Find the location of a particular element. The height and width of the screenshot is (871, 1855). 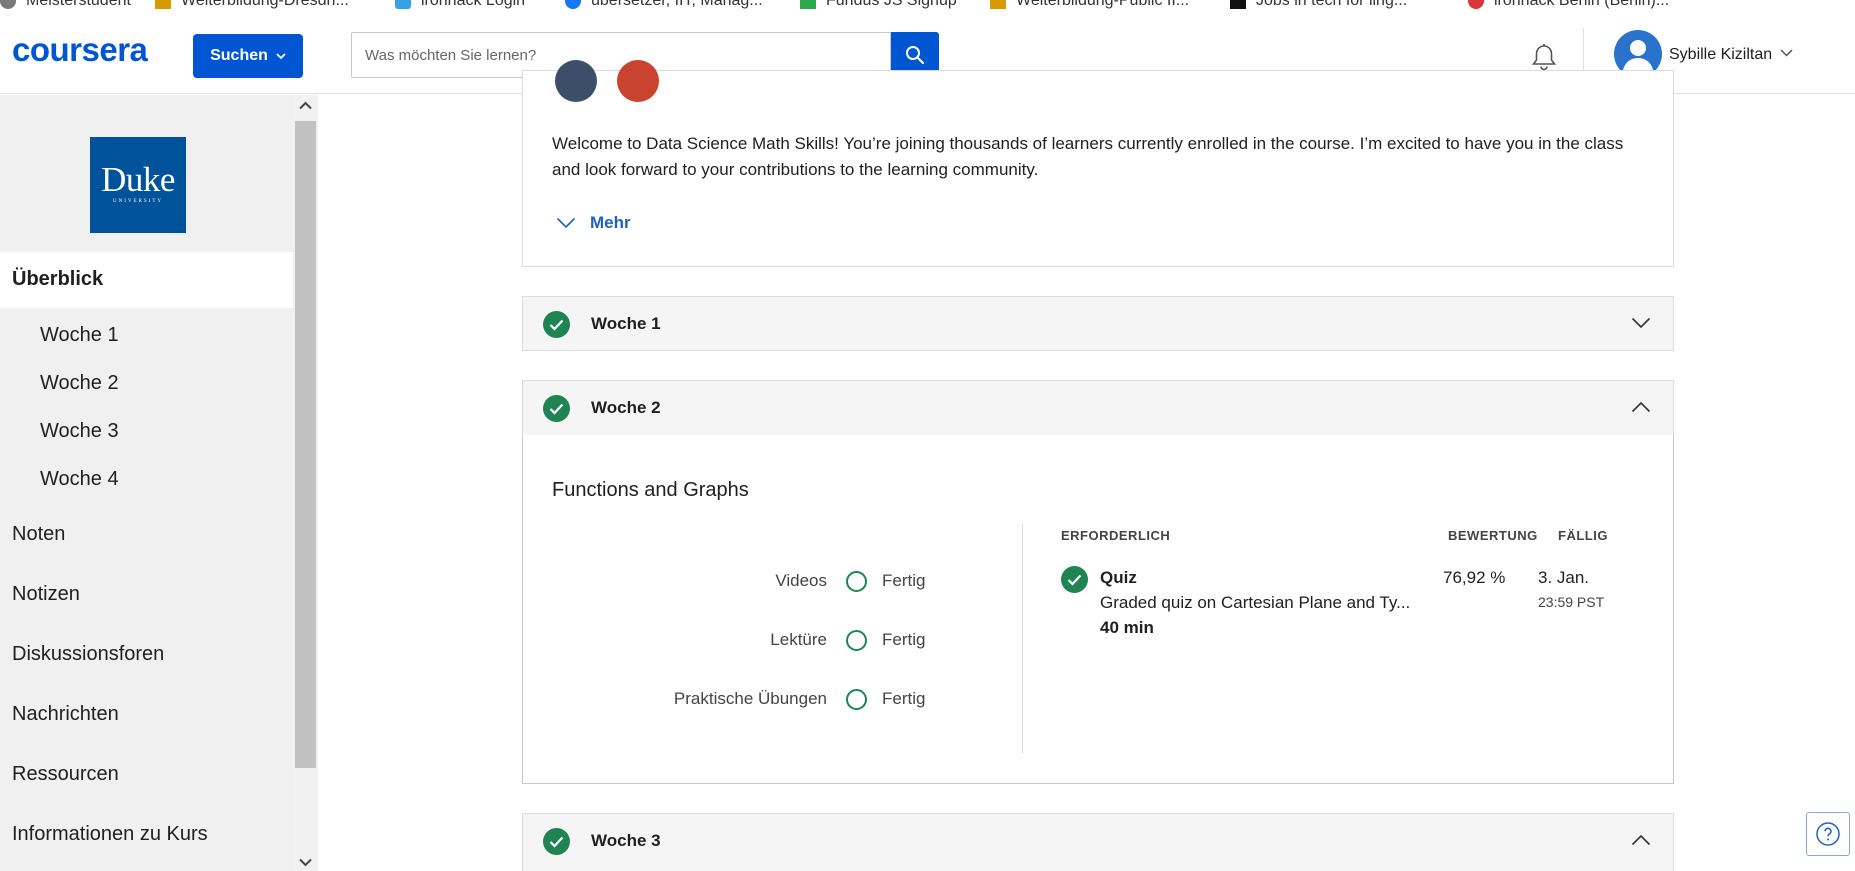

sidebar-item-resources: Ressourcen is located at coordinates (65, 774).